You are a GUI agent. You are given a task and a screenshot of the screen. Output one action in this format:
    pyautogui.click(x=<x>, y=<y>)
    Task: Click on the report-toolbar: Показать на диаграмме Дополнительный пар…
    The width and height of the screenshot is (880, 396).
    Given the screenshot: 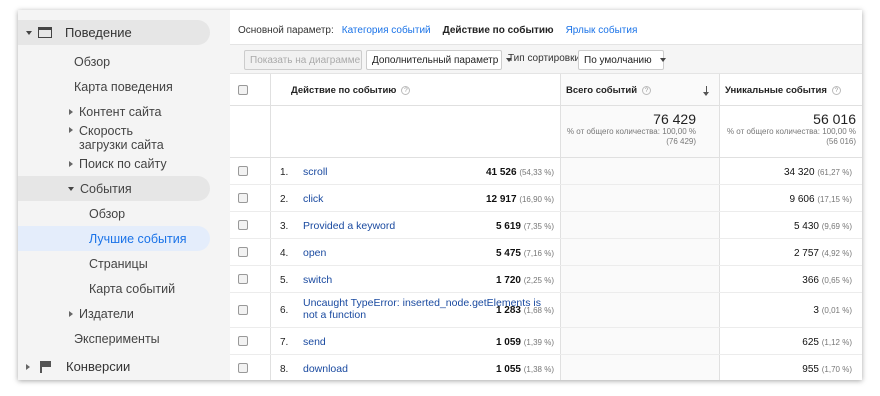 What is the action you would take?
    pyautogui.click(x=546, y=59)
    